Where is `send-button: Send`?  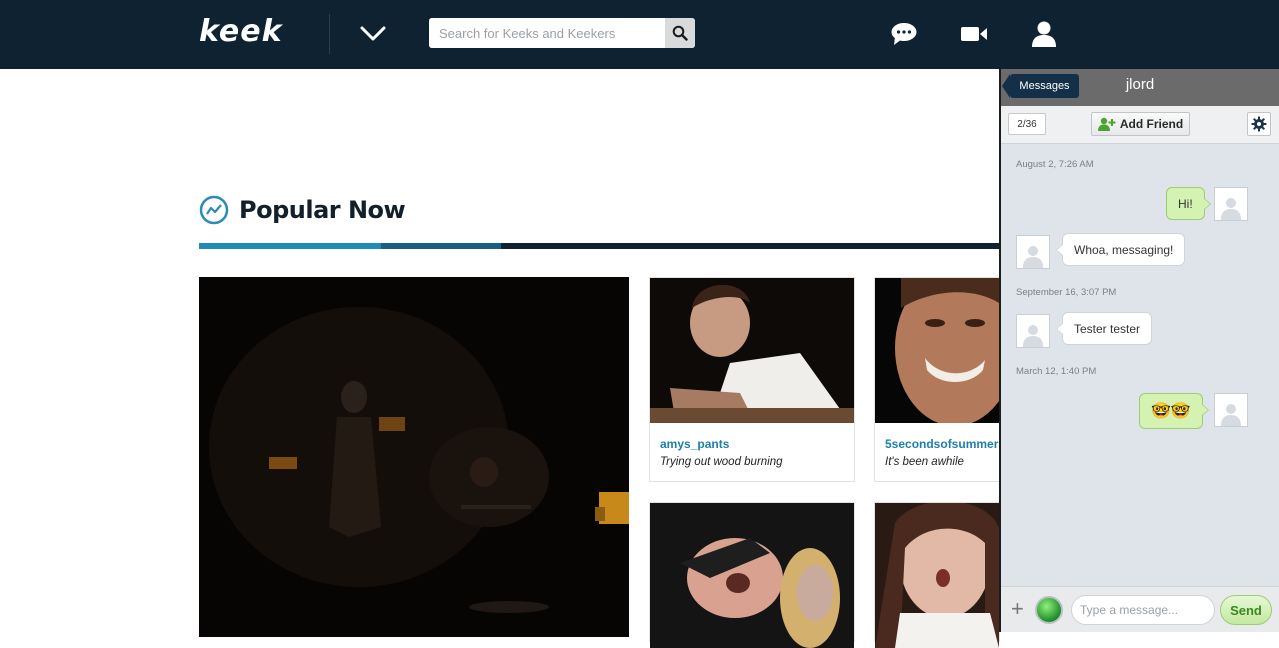
send-button: Send is located at coordinates (1246, 610).